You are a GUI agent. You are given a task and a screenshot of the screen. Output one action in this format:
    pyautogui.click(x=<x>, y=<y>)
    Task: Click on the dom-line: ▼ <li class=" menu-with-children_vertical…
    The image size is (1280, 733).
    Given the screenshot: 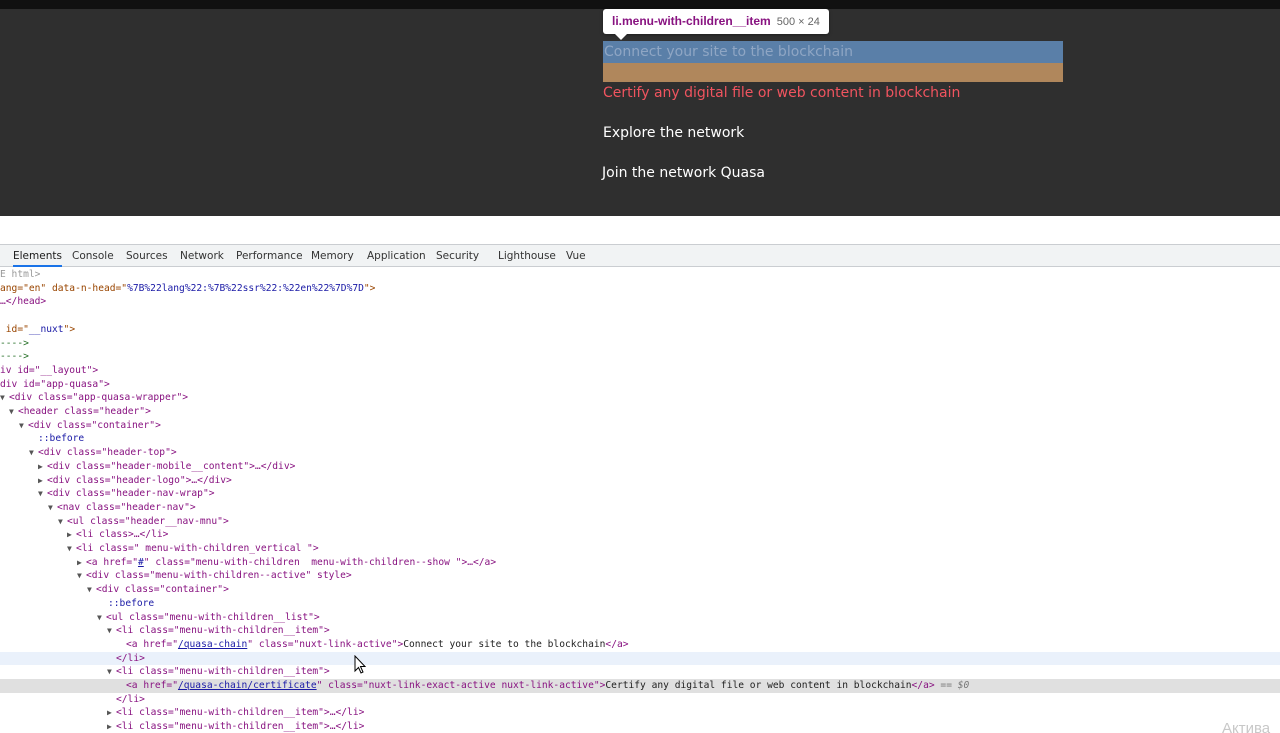 What is the action you would take?
    pyautogui.click(x=640, y=549)
    